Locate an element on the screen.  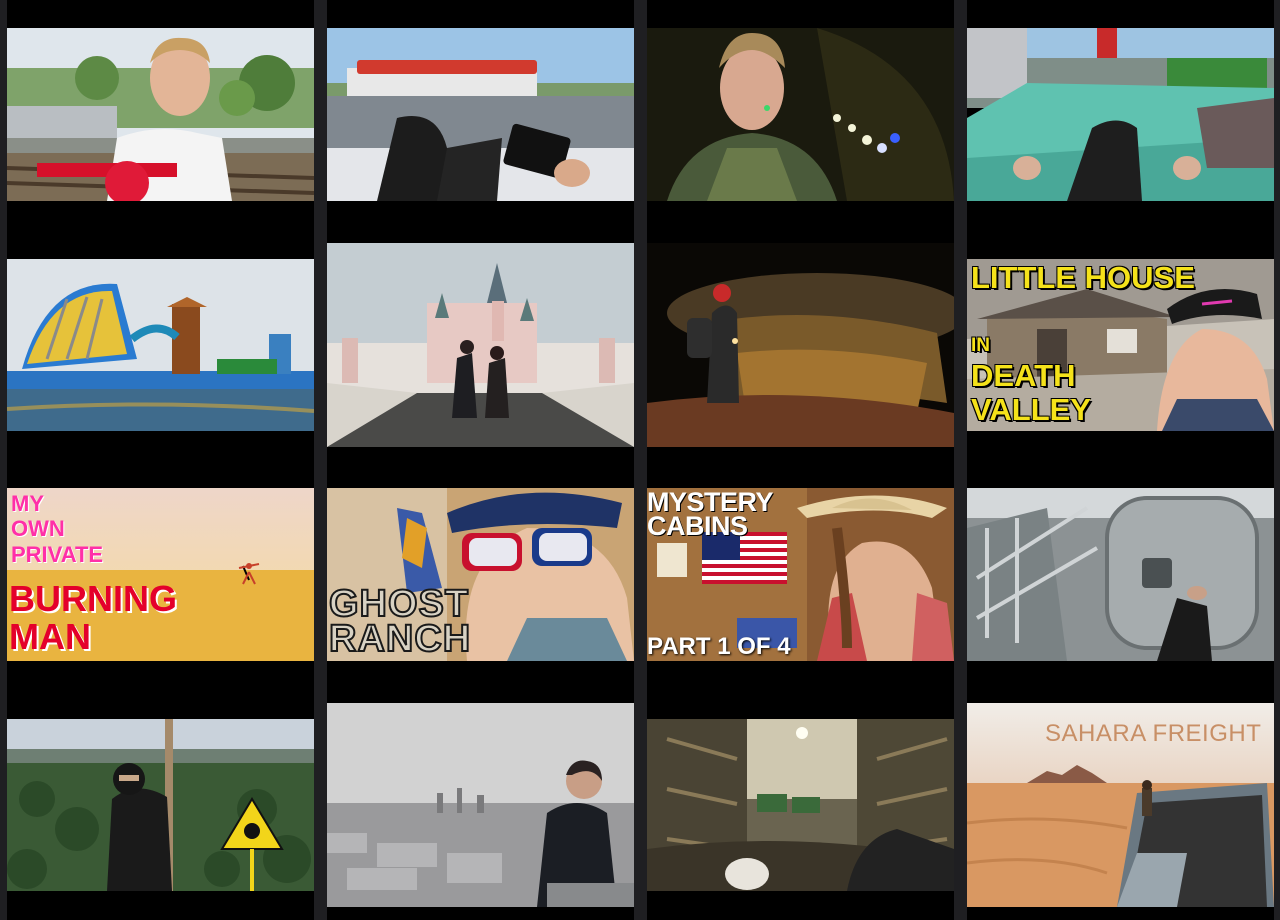
title-line-4: VALLEY is located at coordinates (1031, 409).